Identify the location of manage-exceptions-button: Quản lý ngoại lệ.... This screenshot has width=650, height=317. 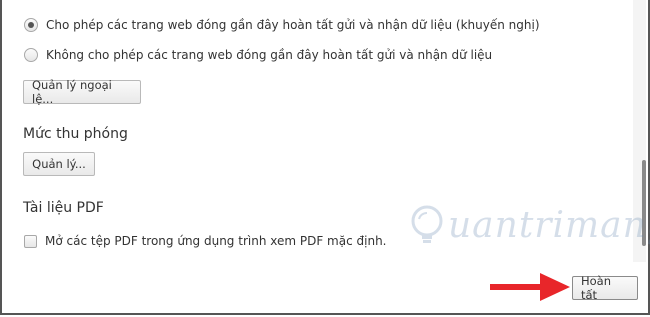
(82, 92).